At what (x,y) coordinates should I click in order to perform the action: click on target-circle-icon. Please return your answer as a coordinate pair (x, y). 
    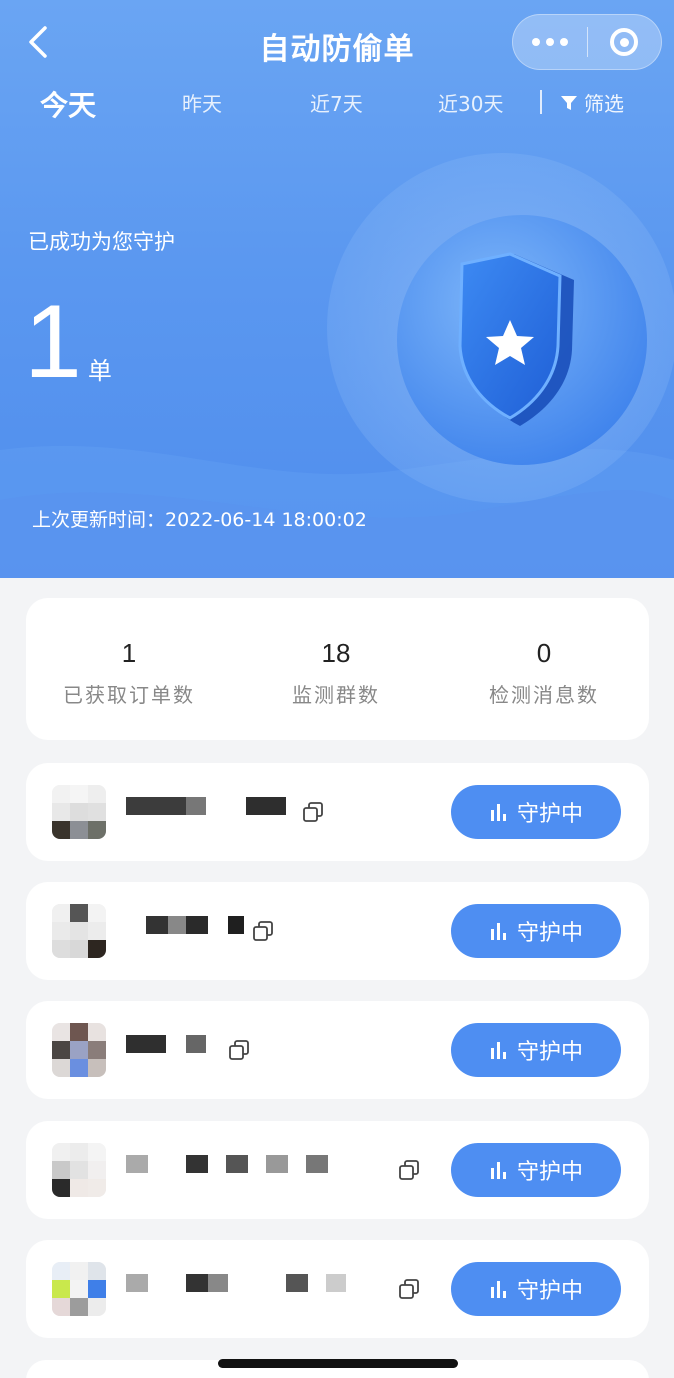
    Looking at the image, I should click on (624, 42).